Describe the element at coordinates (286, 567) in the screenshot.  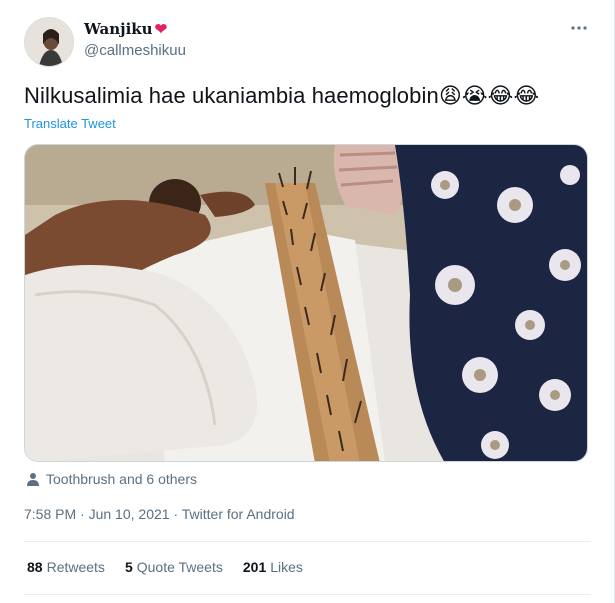
I see `likes-label: Likes` at that location.